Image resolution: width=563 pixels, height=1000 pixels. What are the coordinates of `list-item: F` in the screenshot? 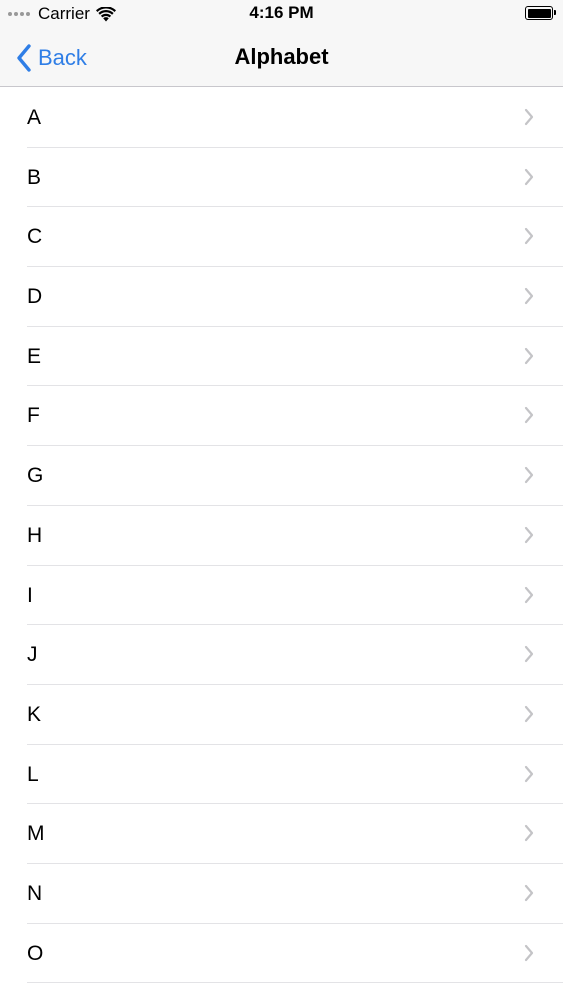 It's located at (281, 416).